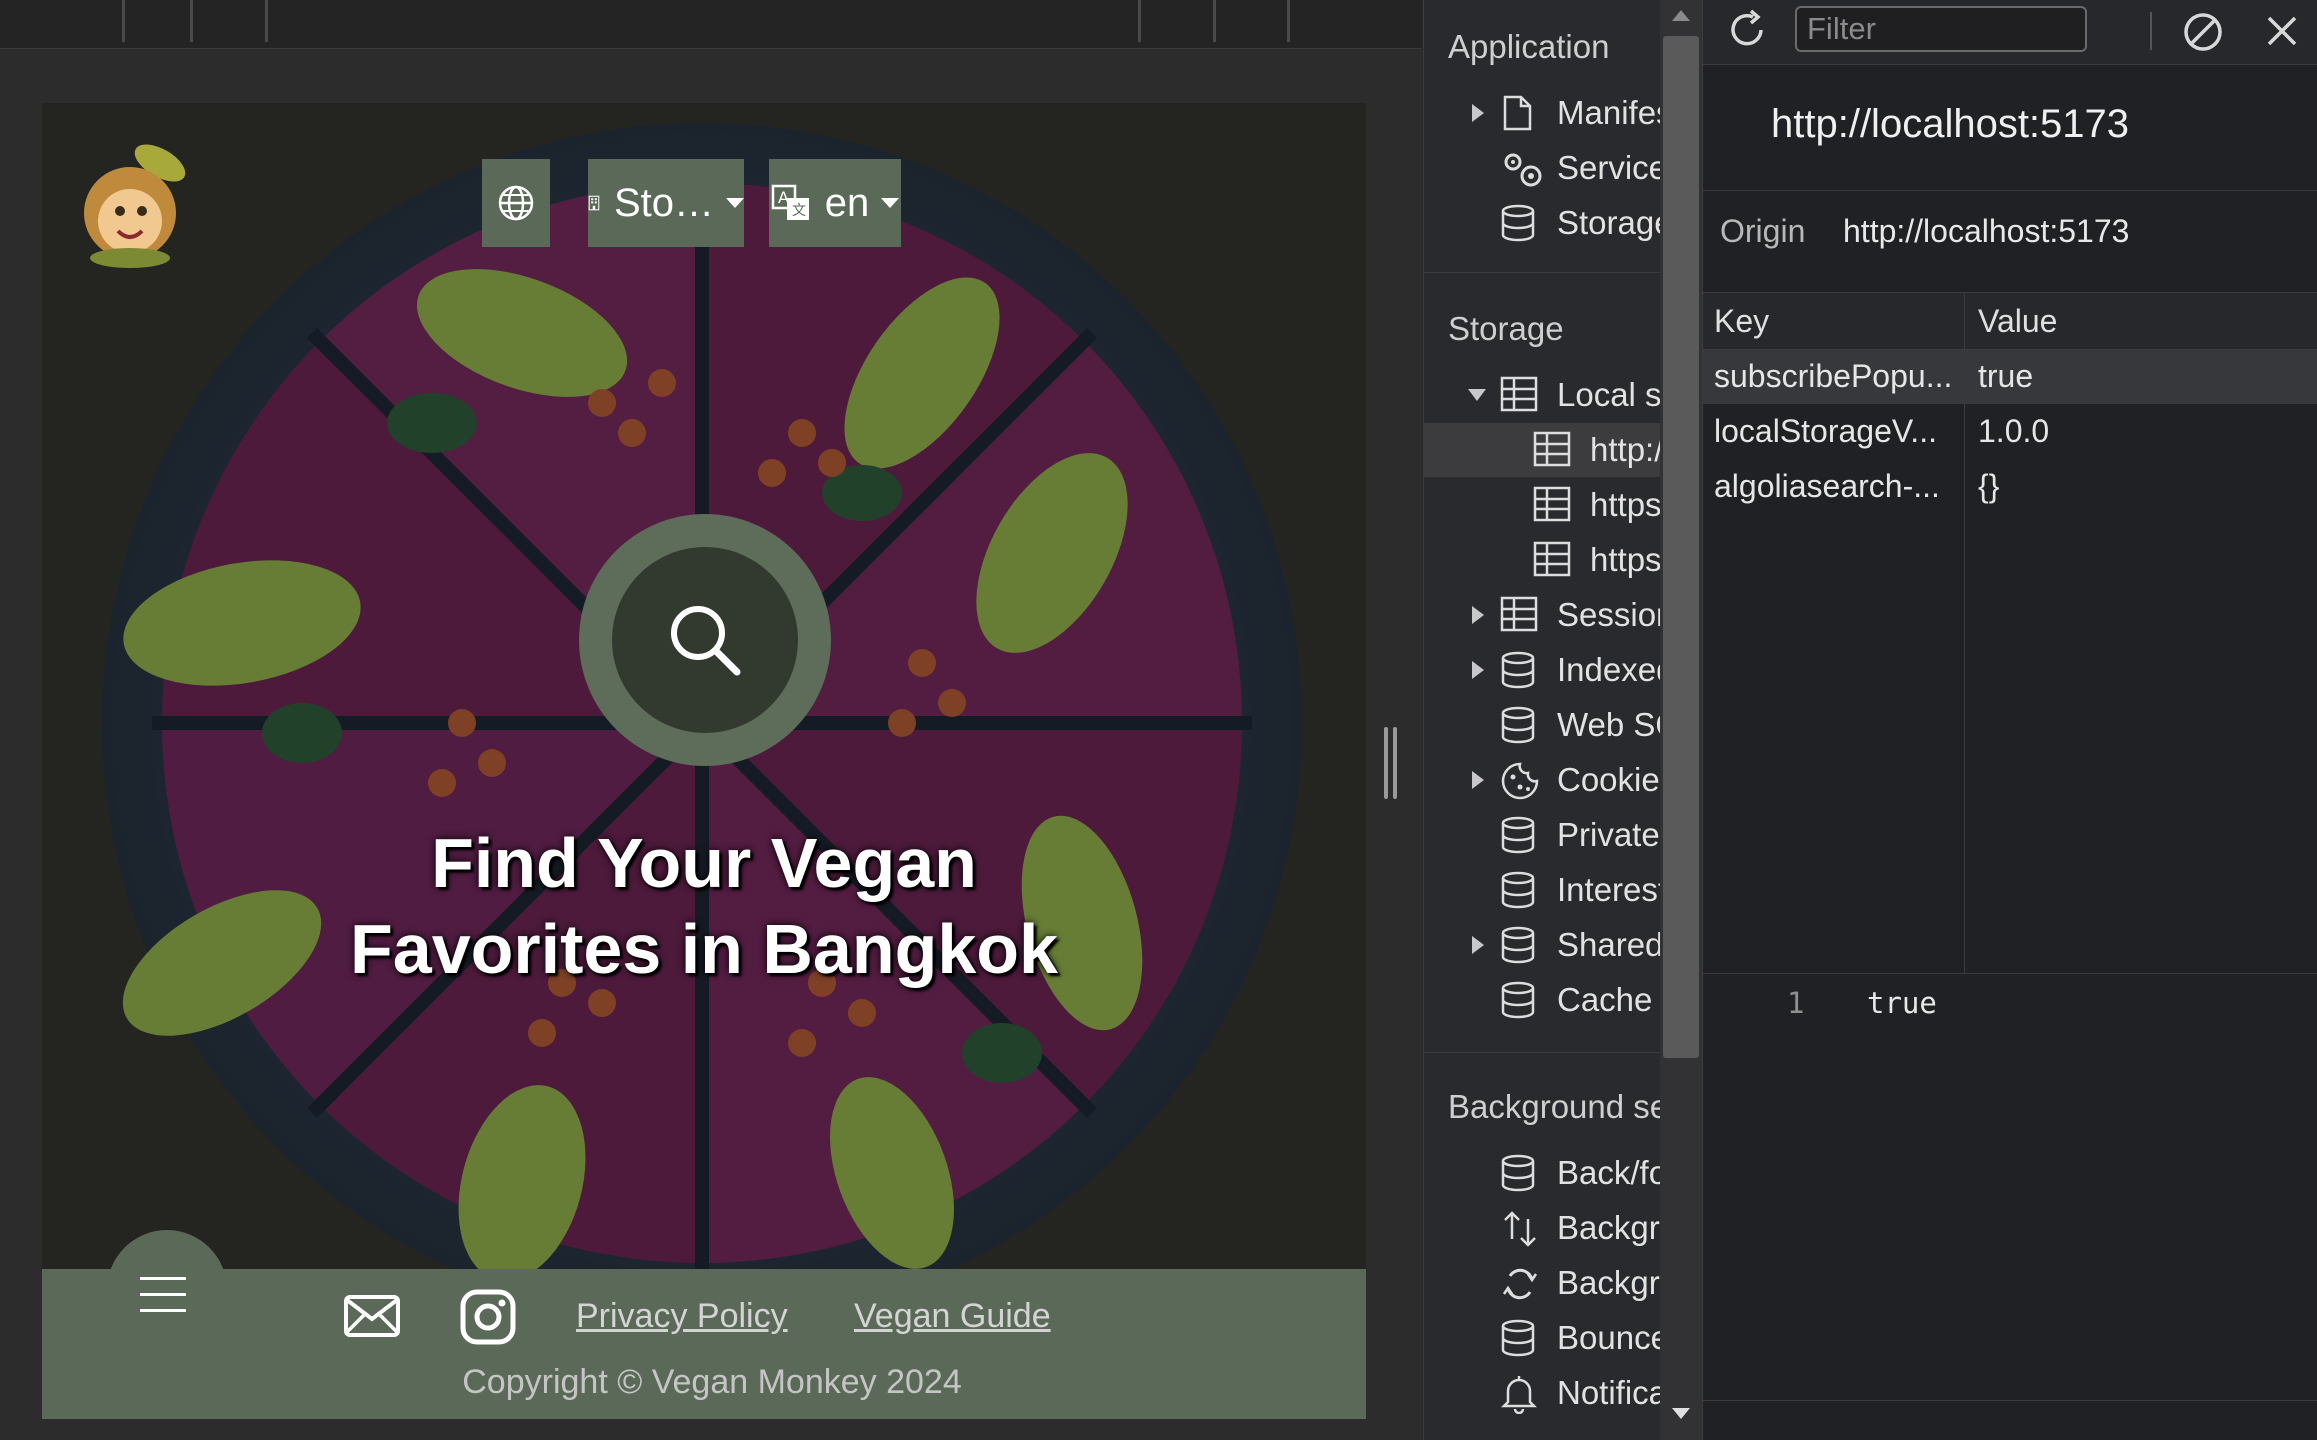 The image size is (2317, 1440). I want to click on column-header-value: Value, so click(2017, 321).